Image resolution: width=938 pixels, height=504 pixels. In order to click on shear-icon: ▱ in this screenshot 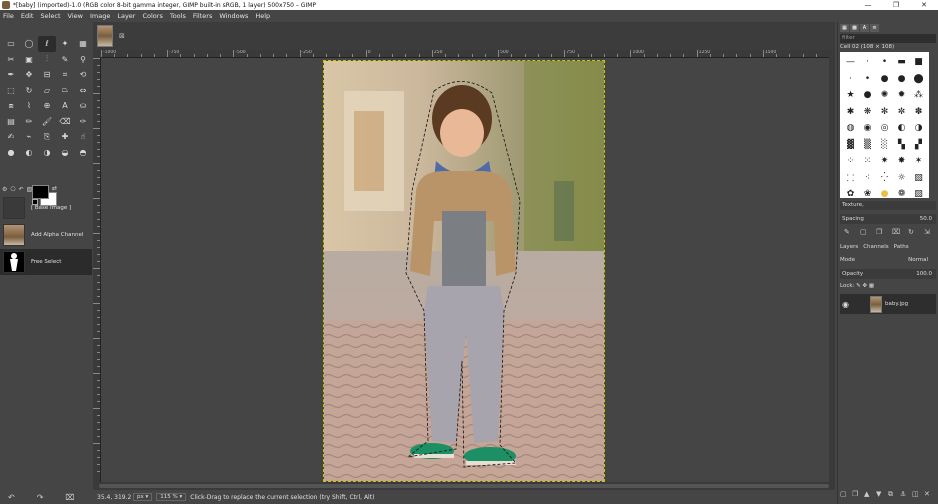, I will do `click(47, 91)`.